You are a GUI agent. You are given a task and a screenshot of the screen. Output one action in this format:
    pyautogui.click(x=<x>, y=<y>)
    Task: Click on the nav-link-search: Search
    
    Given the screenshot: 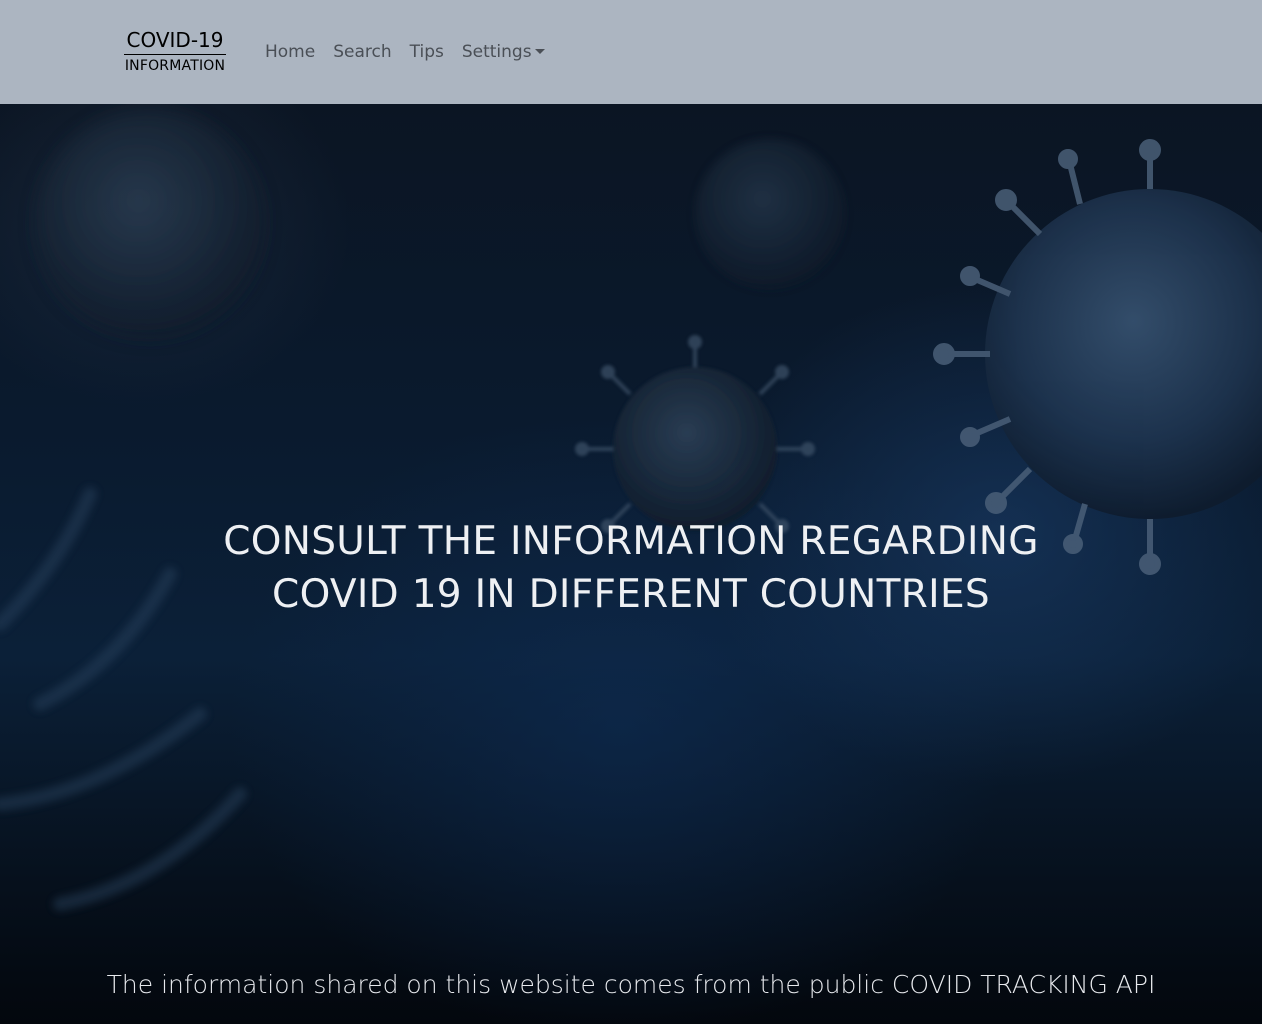 What is the action you would take?
    pyautogui.click(x=362, y=52)
    